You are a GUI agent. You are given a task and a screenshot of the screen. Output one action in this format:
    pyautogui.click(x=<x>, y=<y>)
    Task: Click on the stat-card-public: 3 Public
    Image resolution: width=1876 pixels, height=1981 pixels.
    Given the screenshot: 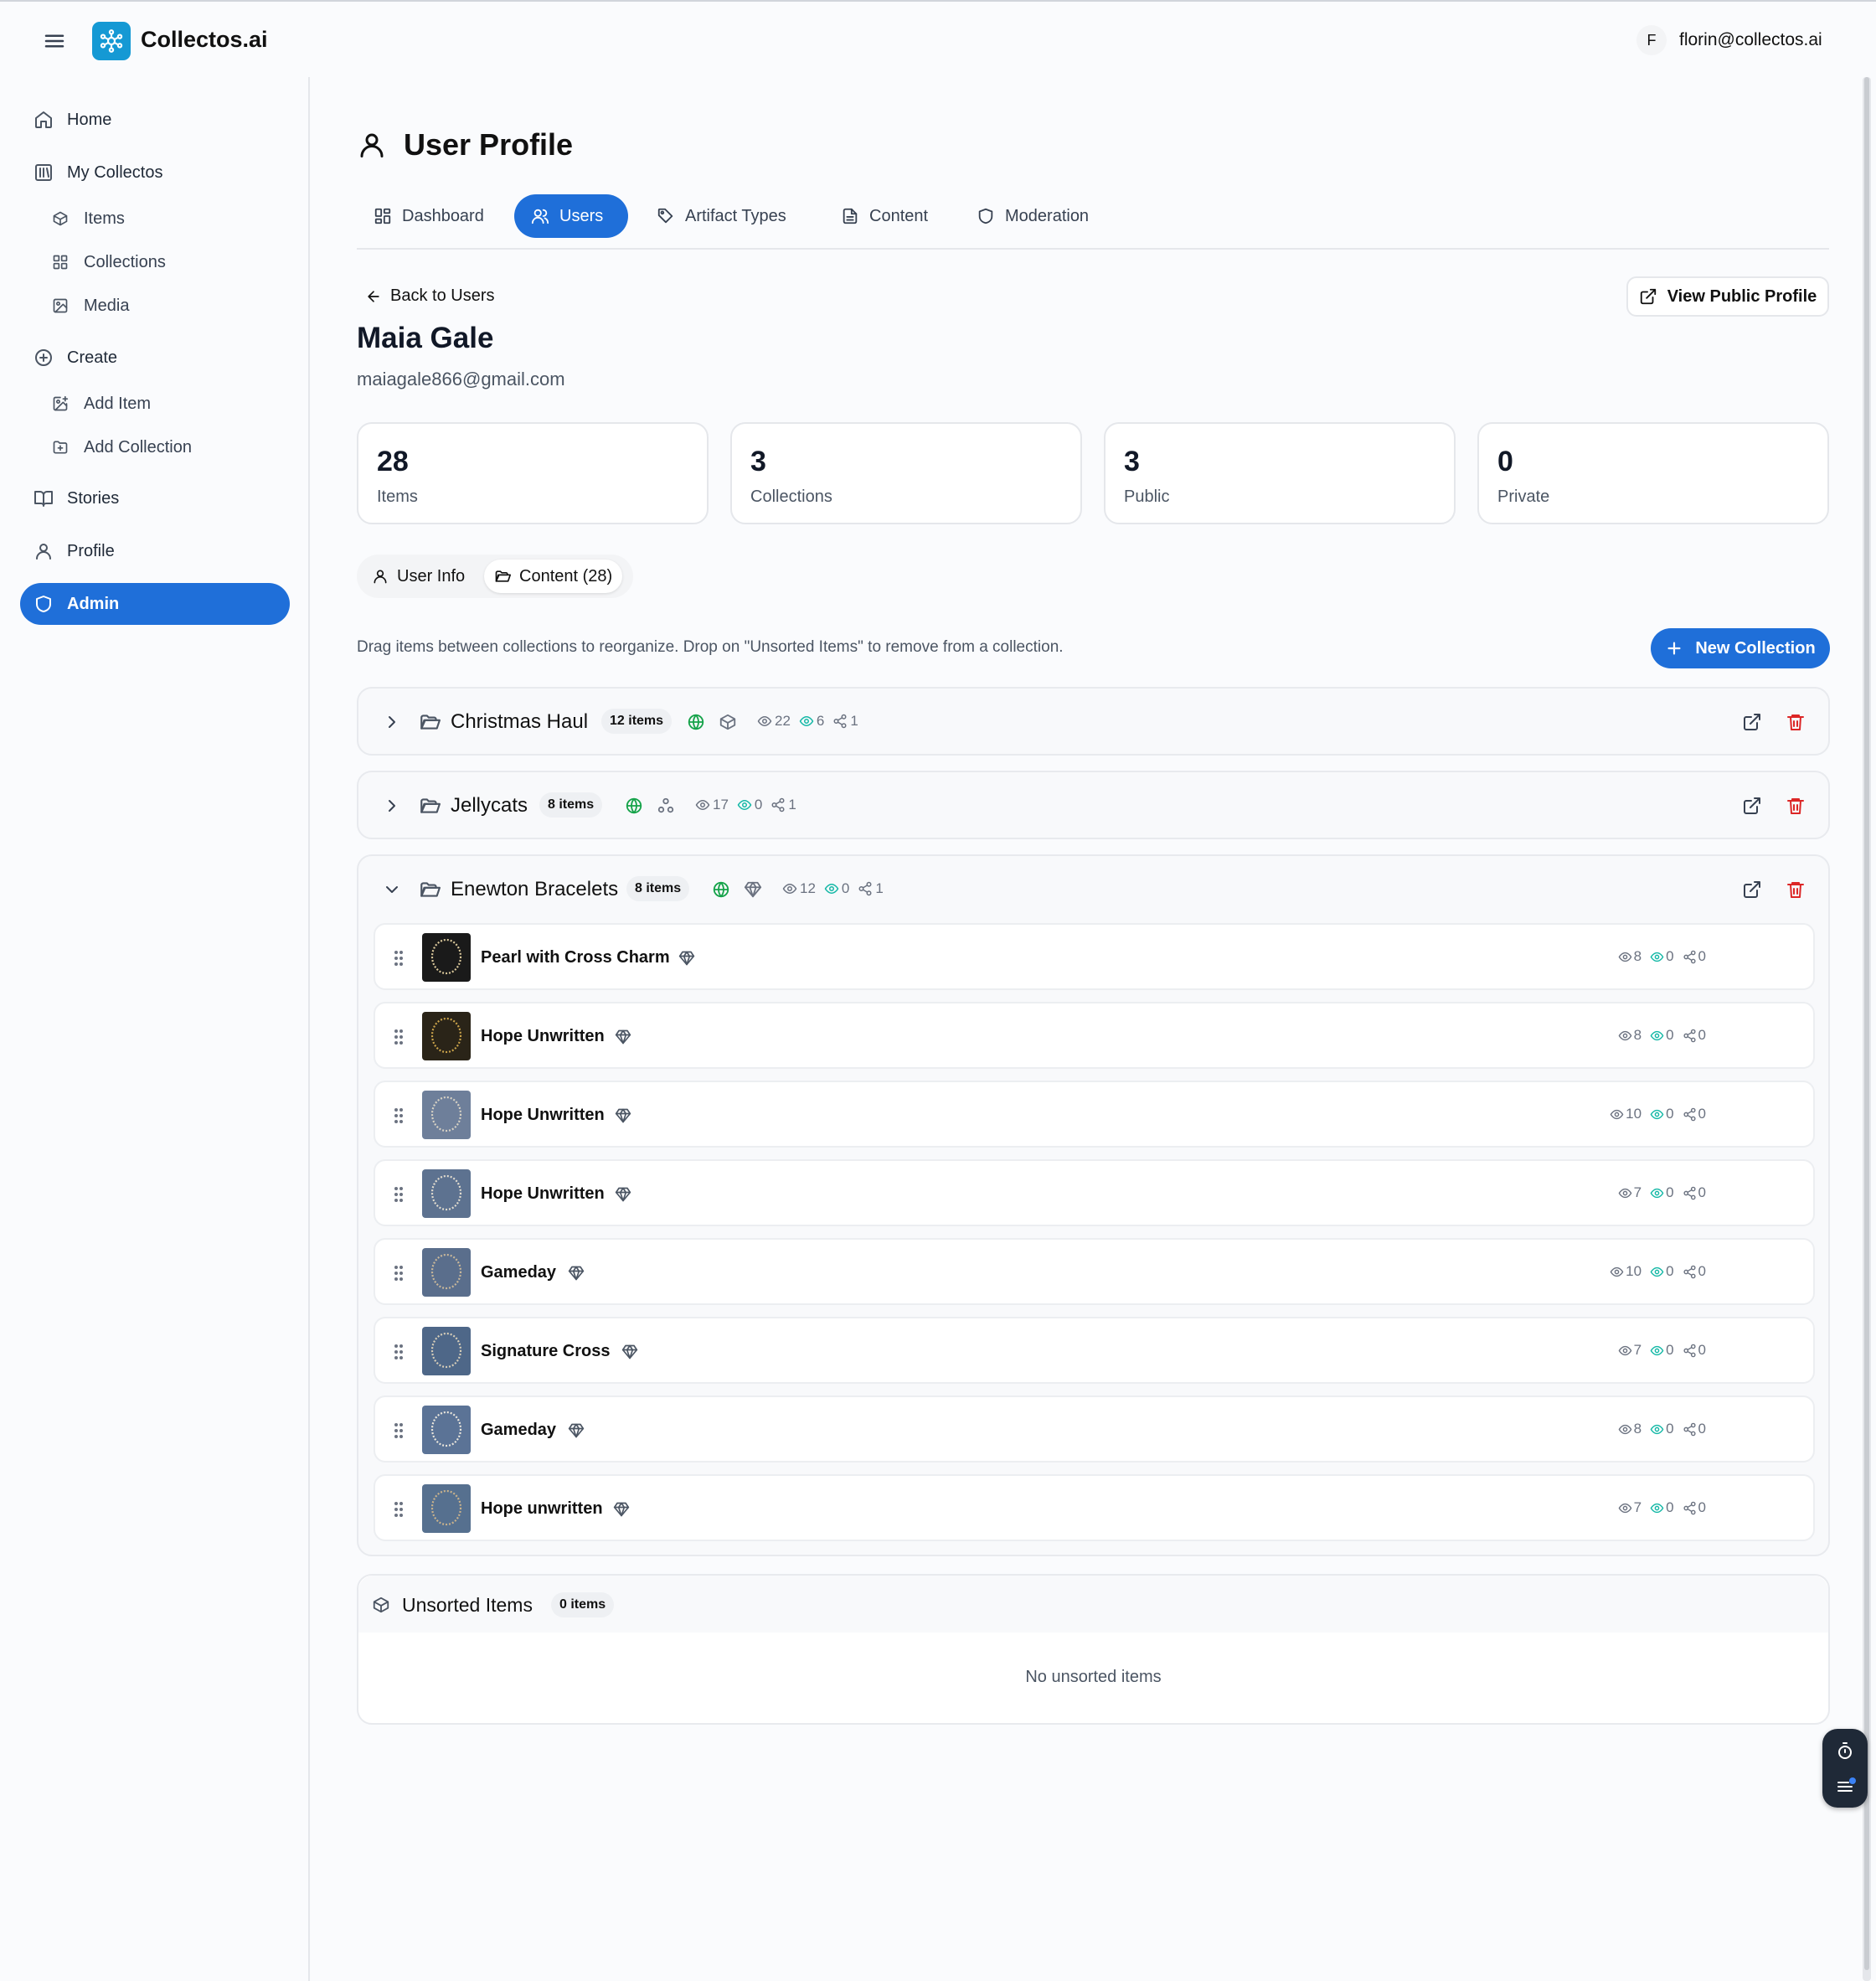 What is the action you would take?
    pyautogui.click(x=1280, y=473)
    